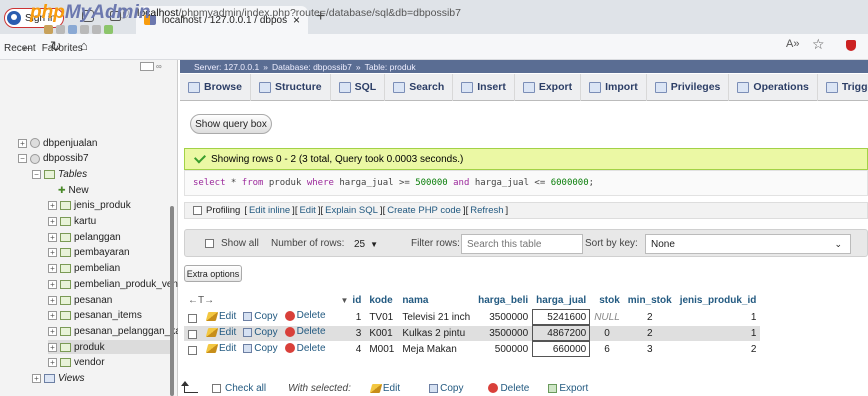 This screenshot has width=868, height=396. What do you see at coordinates (446, 388) in the screenshot?
I see `bulk-copy-button: Copy` at bounding box center [446, 388].